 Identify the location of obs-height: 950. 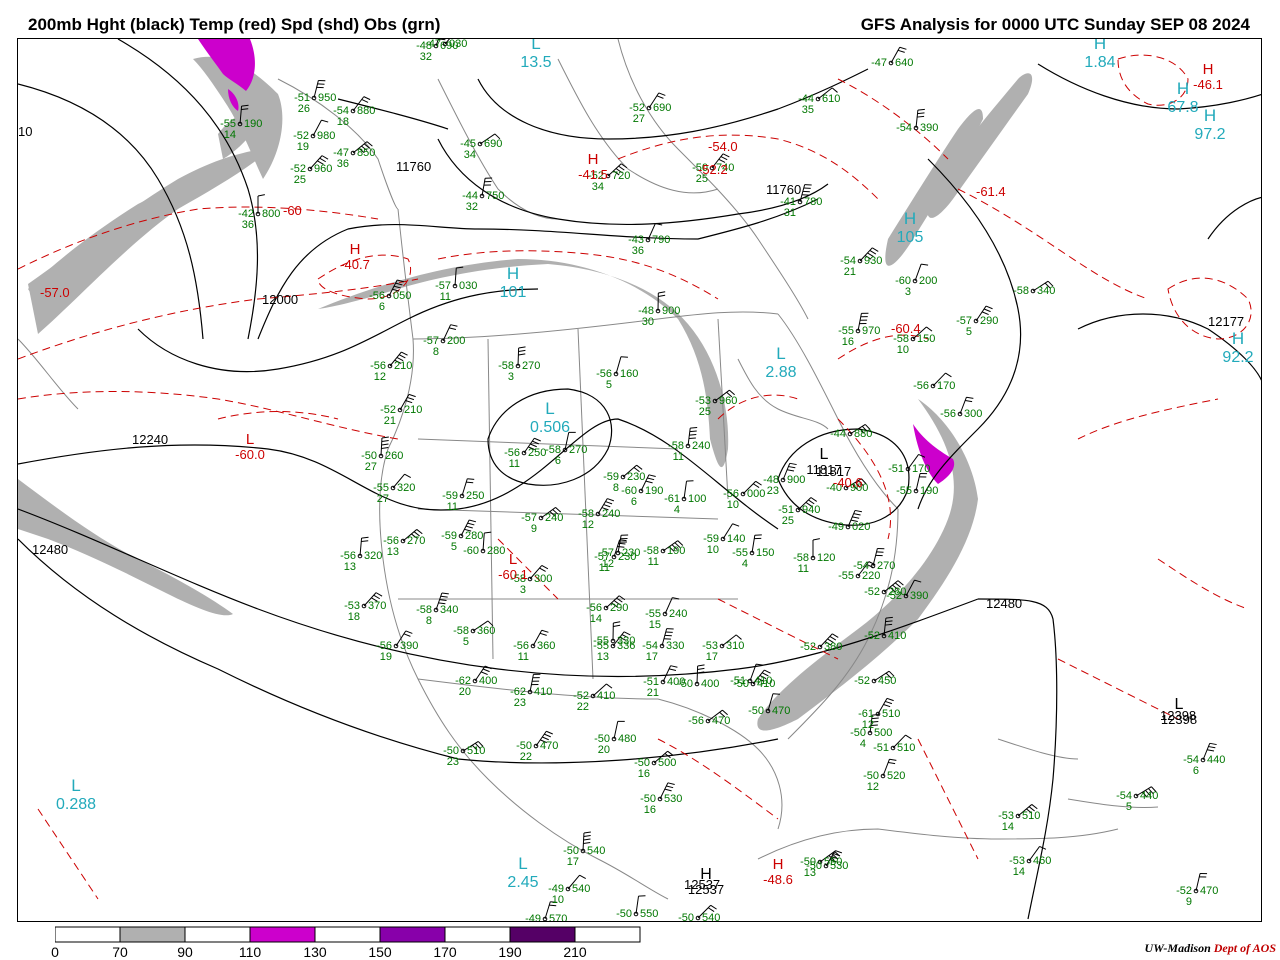
(327, 98).